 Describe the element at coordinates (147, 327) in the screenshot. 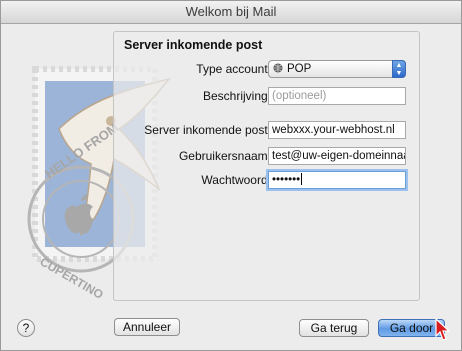

I see `cancel-button: Annuleer` at that location.